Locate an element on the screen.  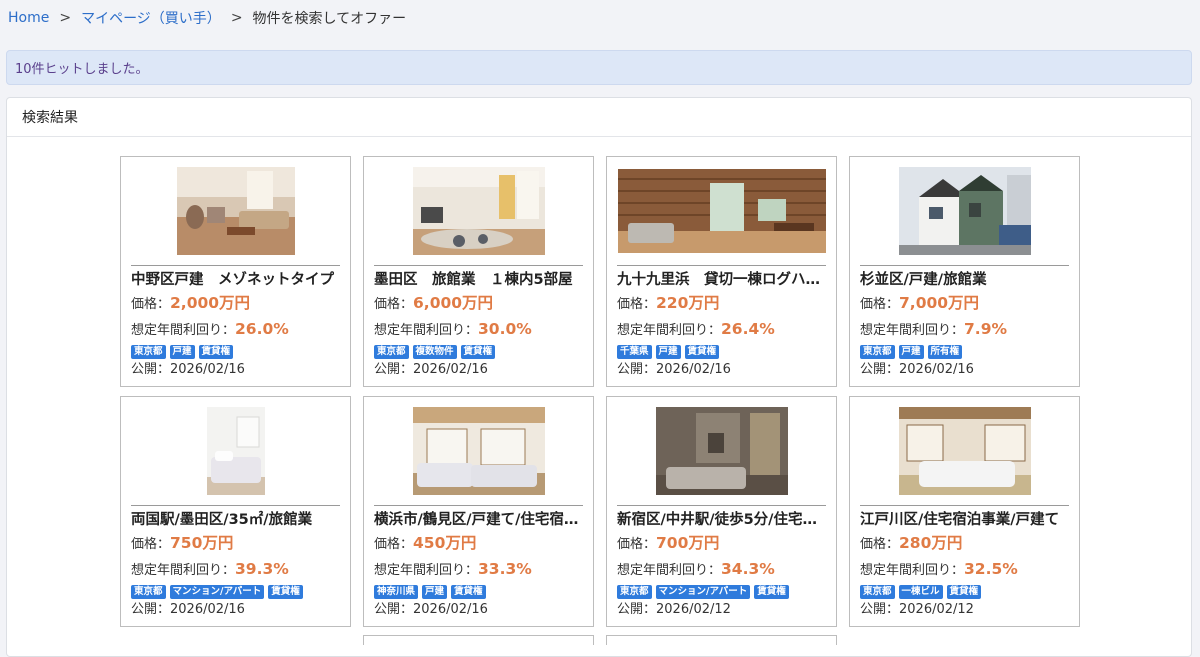
tag-list: 神奈川県 戸建 賃貸権 is located at coordinates (478, 592).